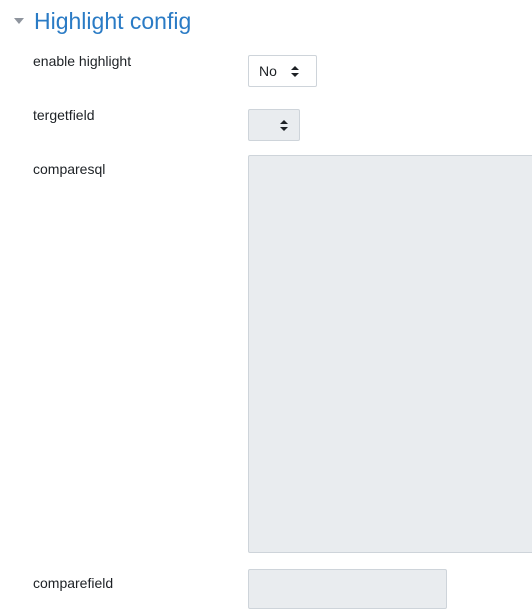 This screenshot has width=532, height=609. I want to click on section-title: Highlight config, so click(113, 21).